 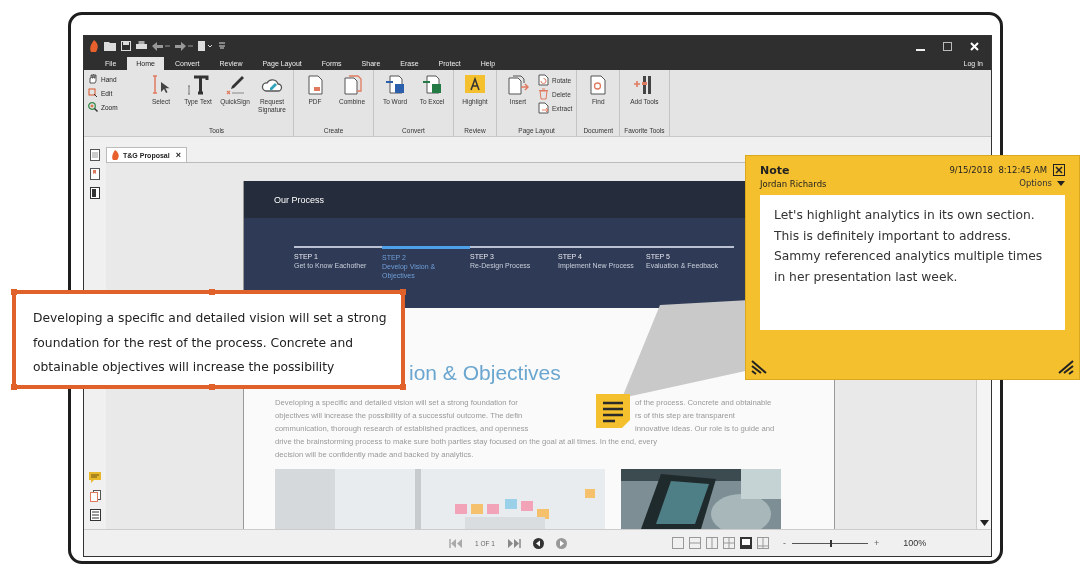 What do you see at coordinates (830, 543) in the screenshot?
I see `zoom-slider-thumb` at bounding box center [830, 543].